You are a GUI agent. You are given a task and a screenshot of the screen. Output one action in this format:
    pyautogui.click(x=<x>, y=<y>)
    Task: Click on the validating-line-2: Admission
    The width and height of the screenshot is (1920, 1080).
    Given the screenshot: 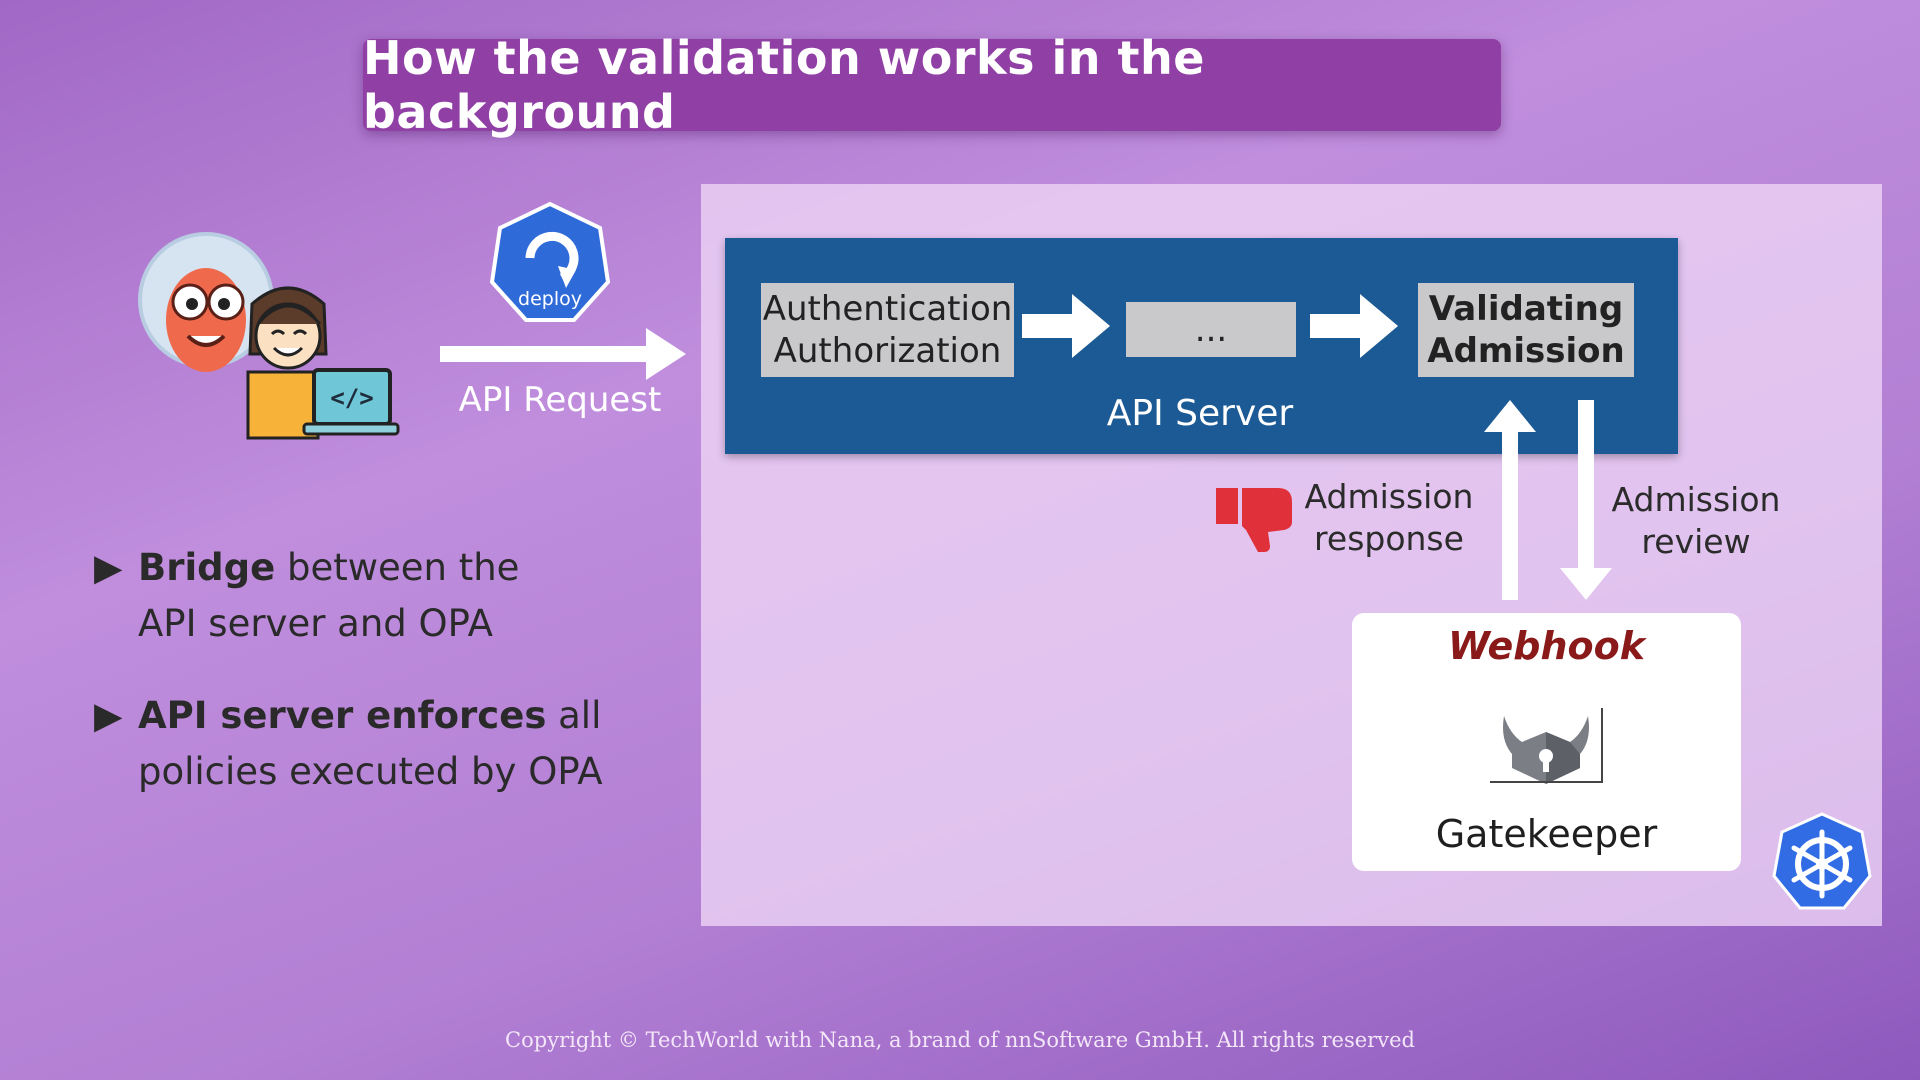 What is the action you would take?
    pyautogui.click(x=1526, y=351)
    